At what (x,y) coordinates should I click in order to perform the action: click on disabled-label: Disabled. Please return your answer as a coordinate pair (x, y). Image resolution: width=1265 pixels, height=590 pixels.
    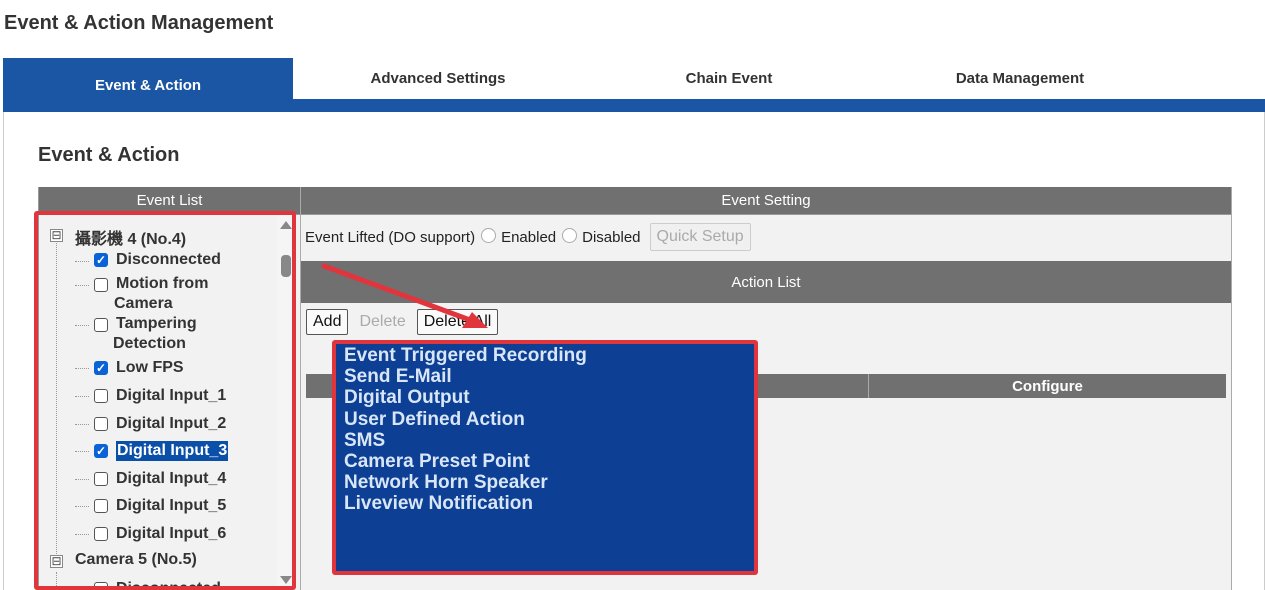
    Looking at the image, I should click on (611, 237).